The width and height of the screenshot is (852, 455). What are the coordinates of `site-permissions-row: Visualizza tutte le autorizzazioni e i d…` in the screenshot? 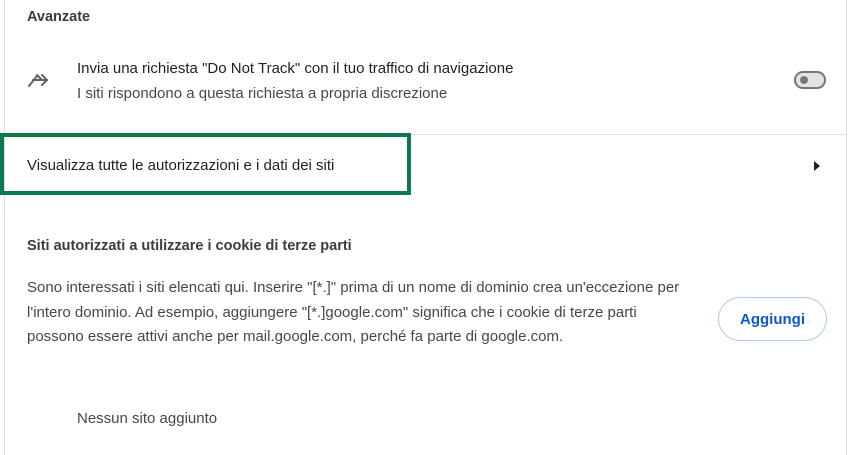 It's located at (425, 165).